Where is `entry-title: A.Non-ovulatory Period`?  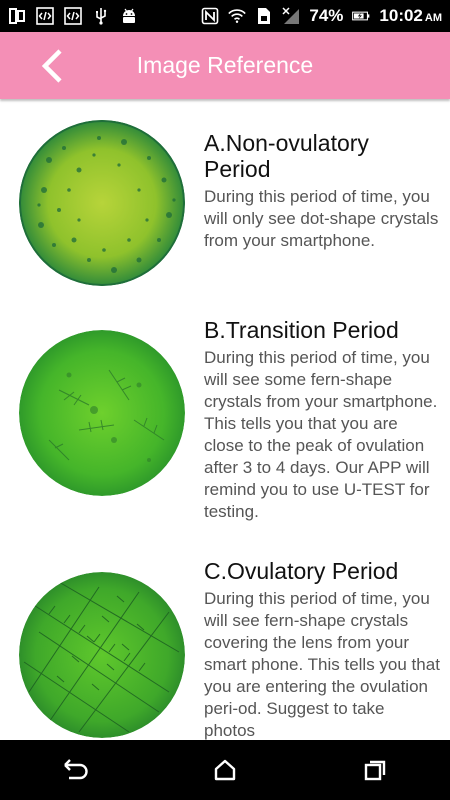
entry-title: A.Non-ovulatory Period is located at coordinates (286, 156).